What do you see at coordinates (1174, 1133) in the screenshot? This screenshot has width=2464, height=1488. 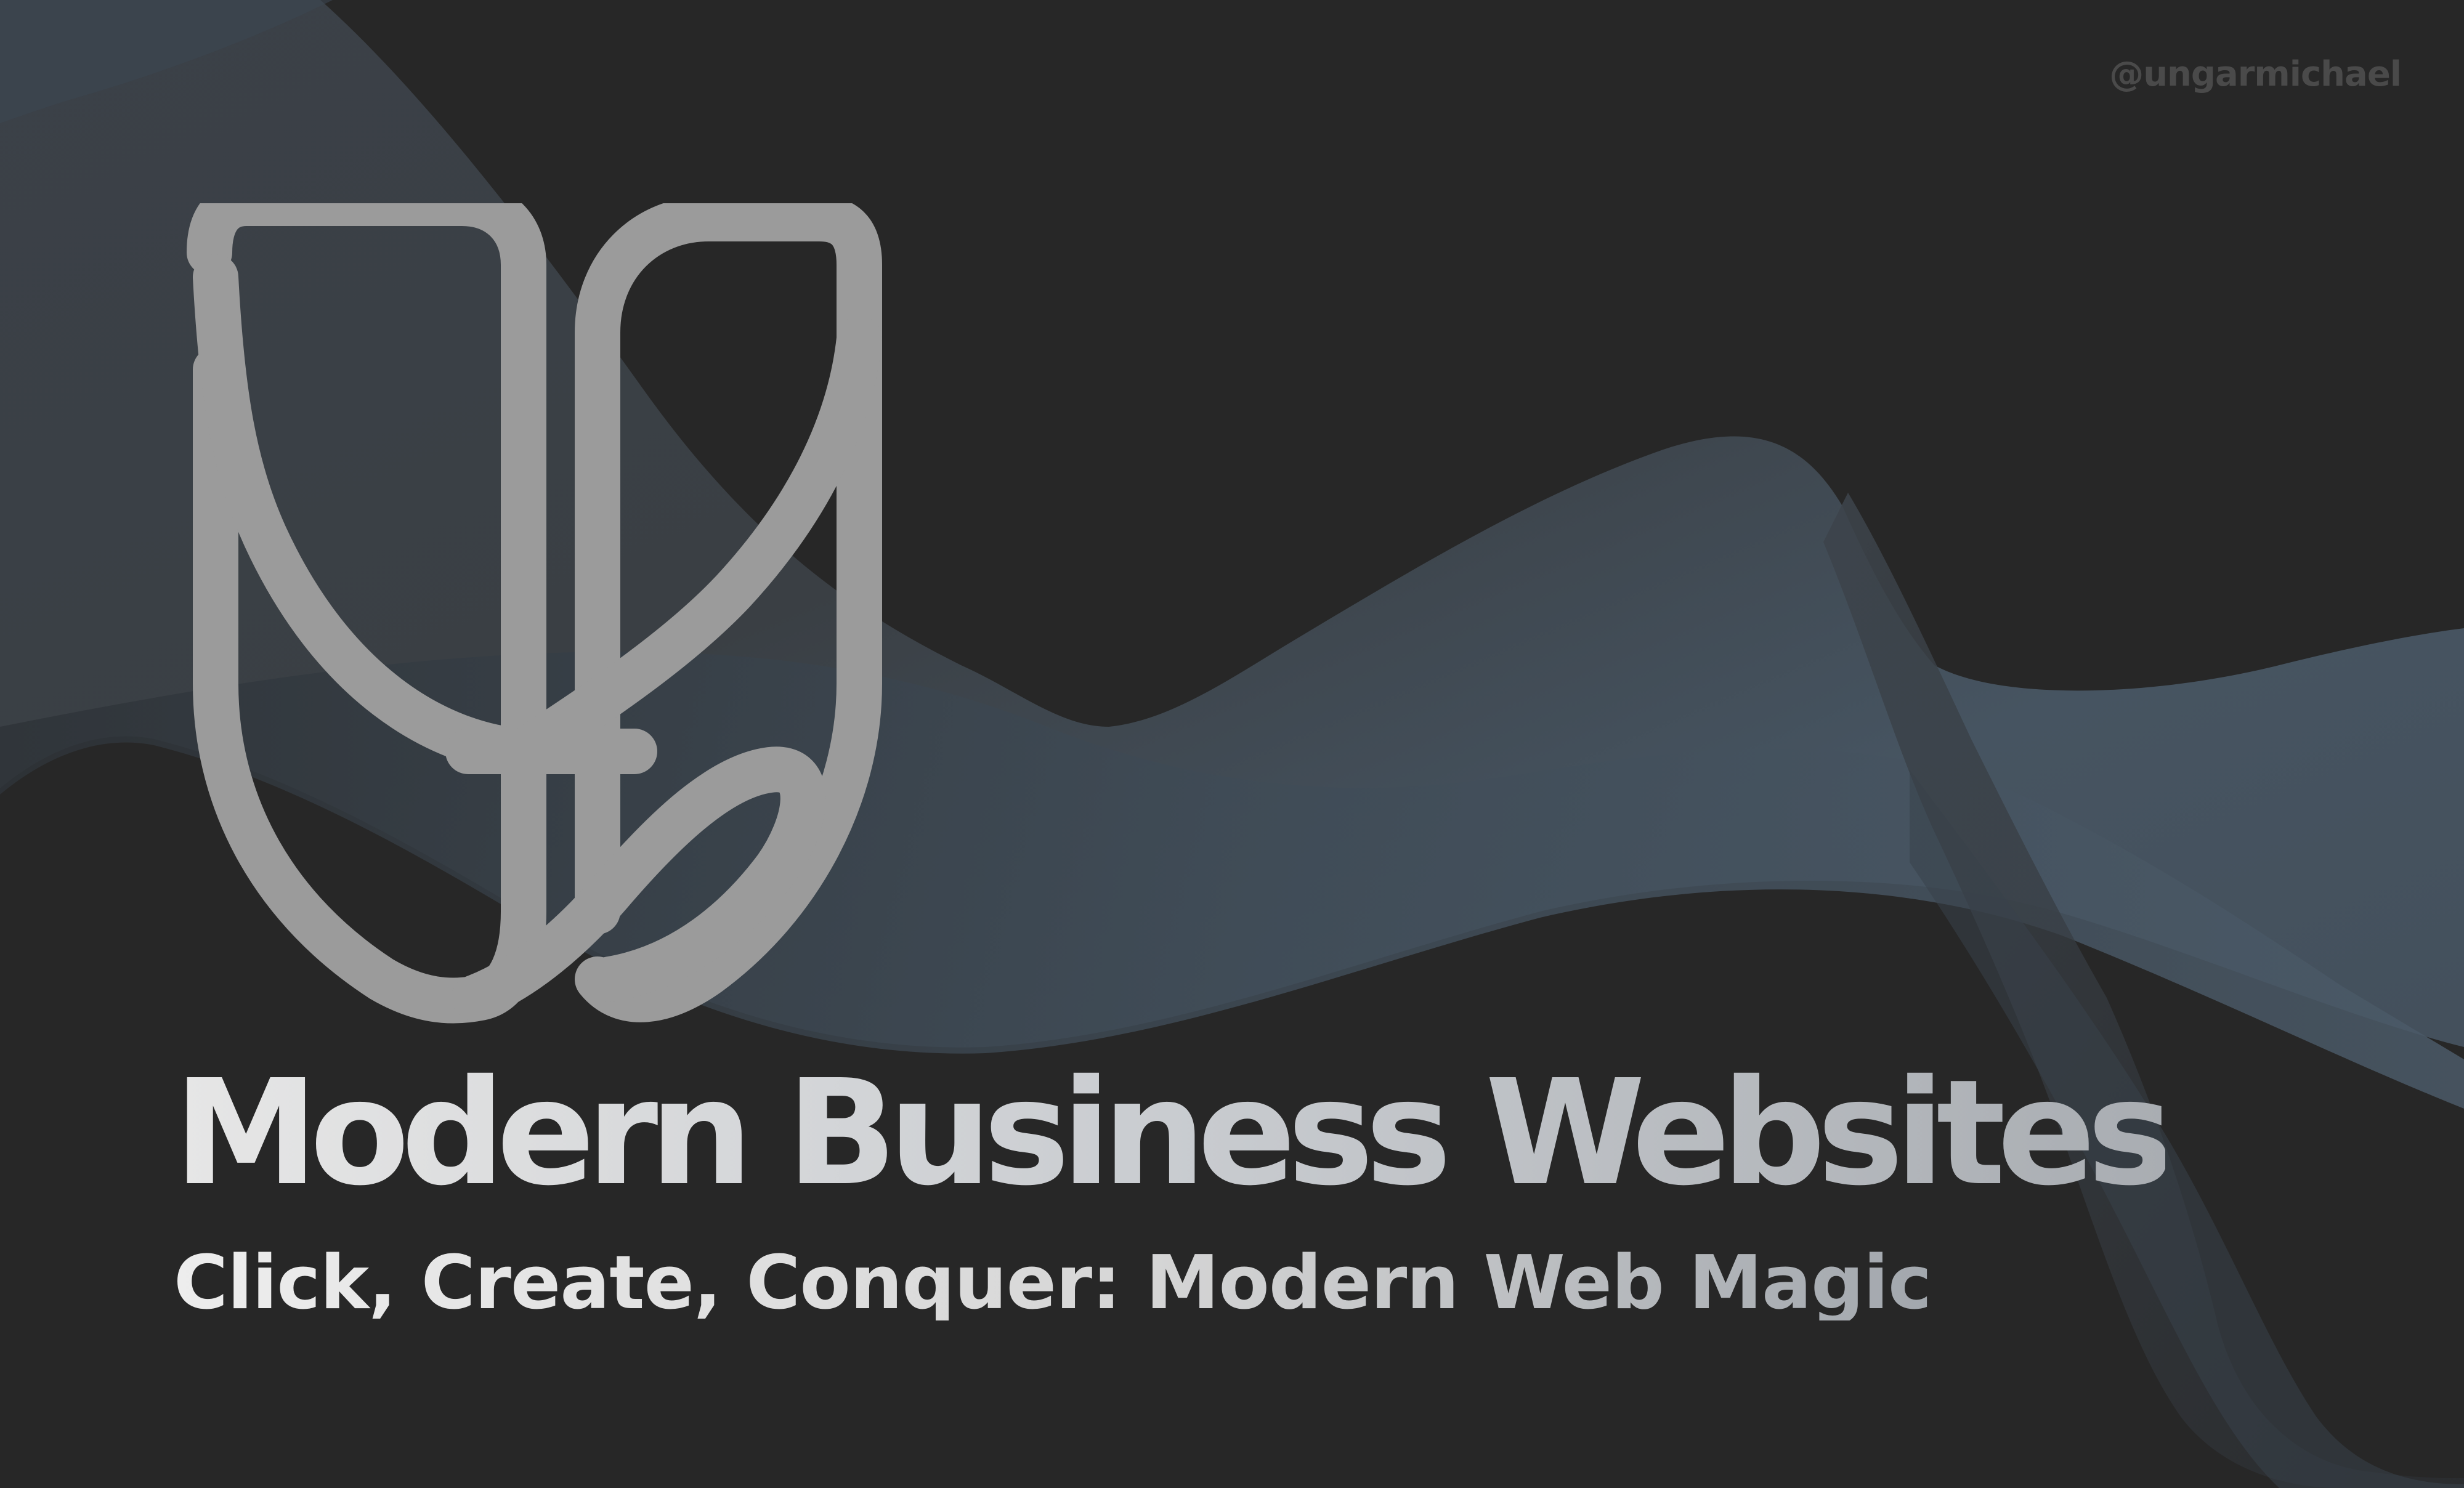 I see `headline-title: Modern Business Websites` at bounding box center [1174, 1133].